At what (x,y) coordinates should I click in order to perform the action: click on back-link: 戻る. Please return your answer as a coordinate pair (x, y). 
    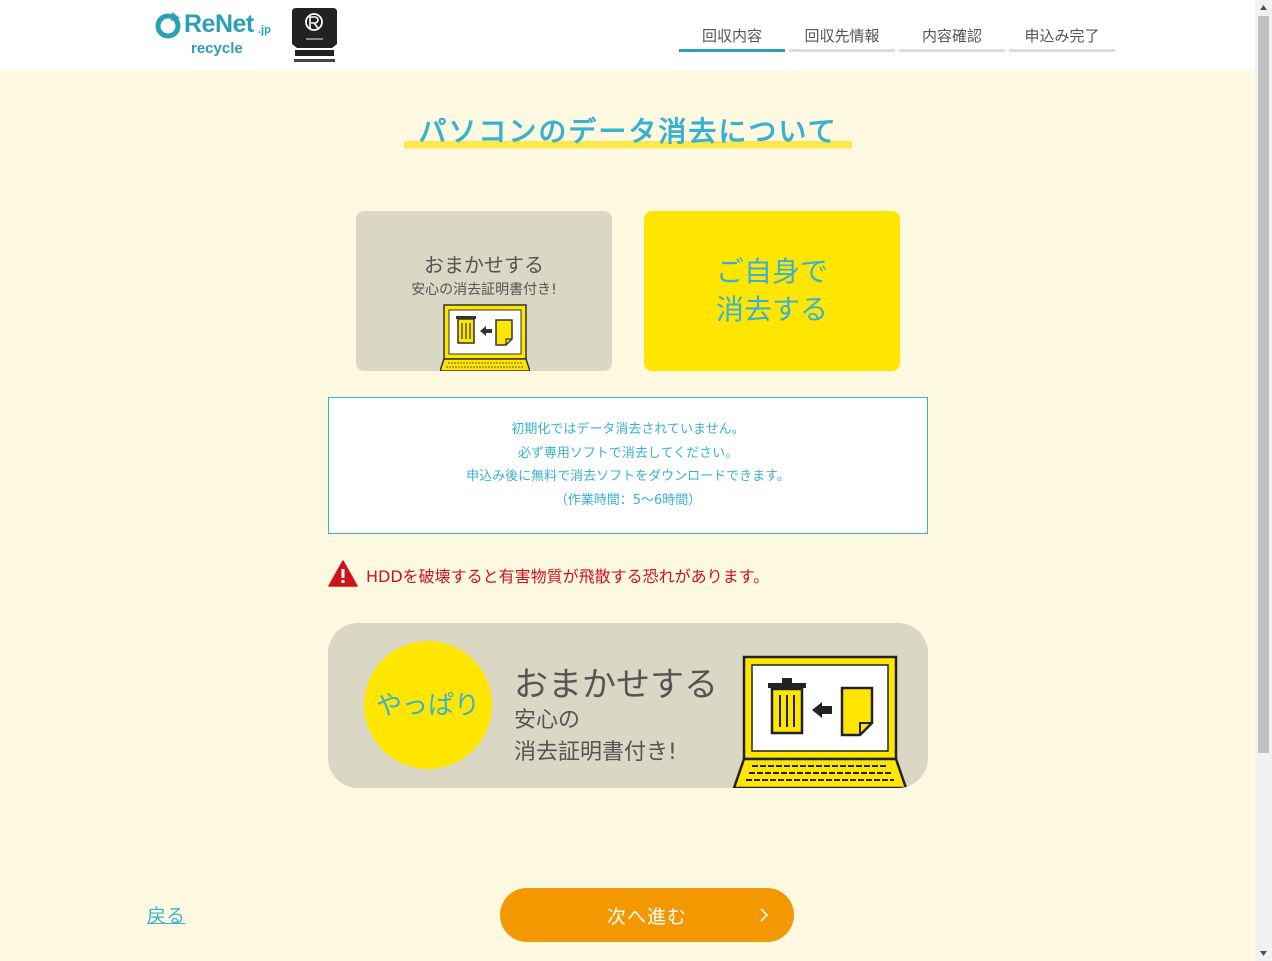
    Looking at the image, I should click on (166, 914).